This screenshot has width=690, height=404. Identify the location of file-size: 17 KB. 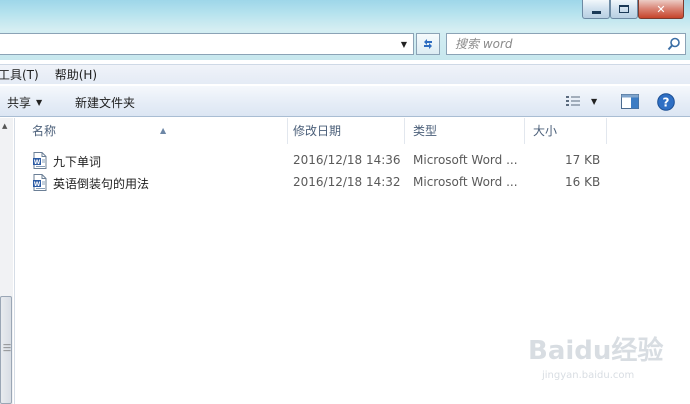
(583, 160).